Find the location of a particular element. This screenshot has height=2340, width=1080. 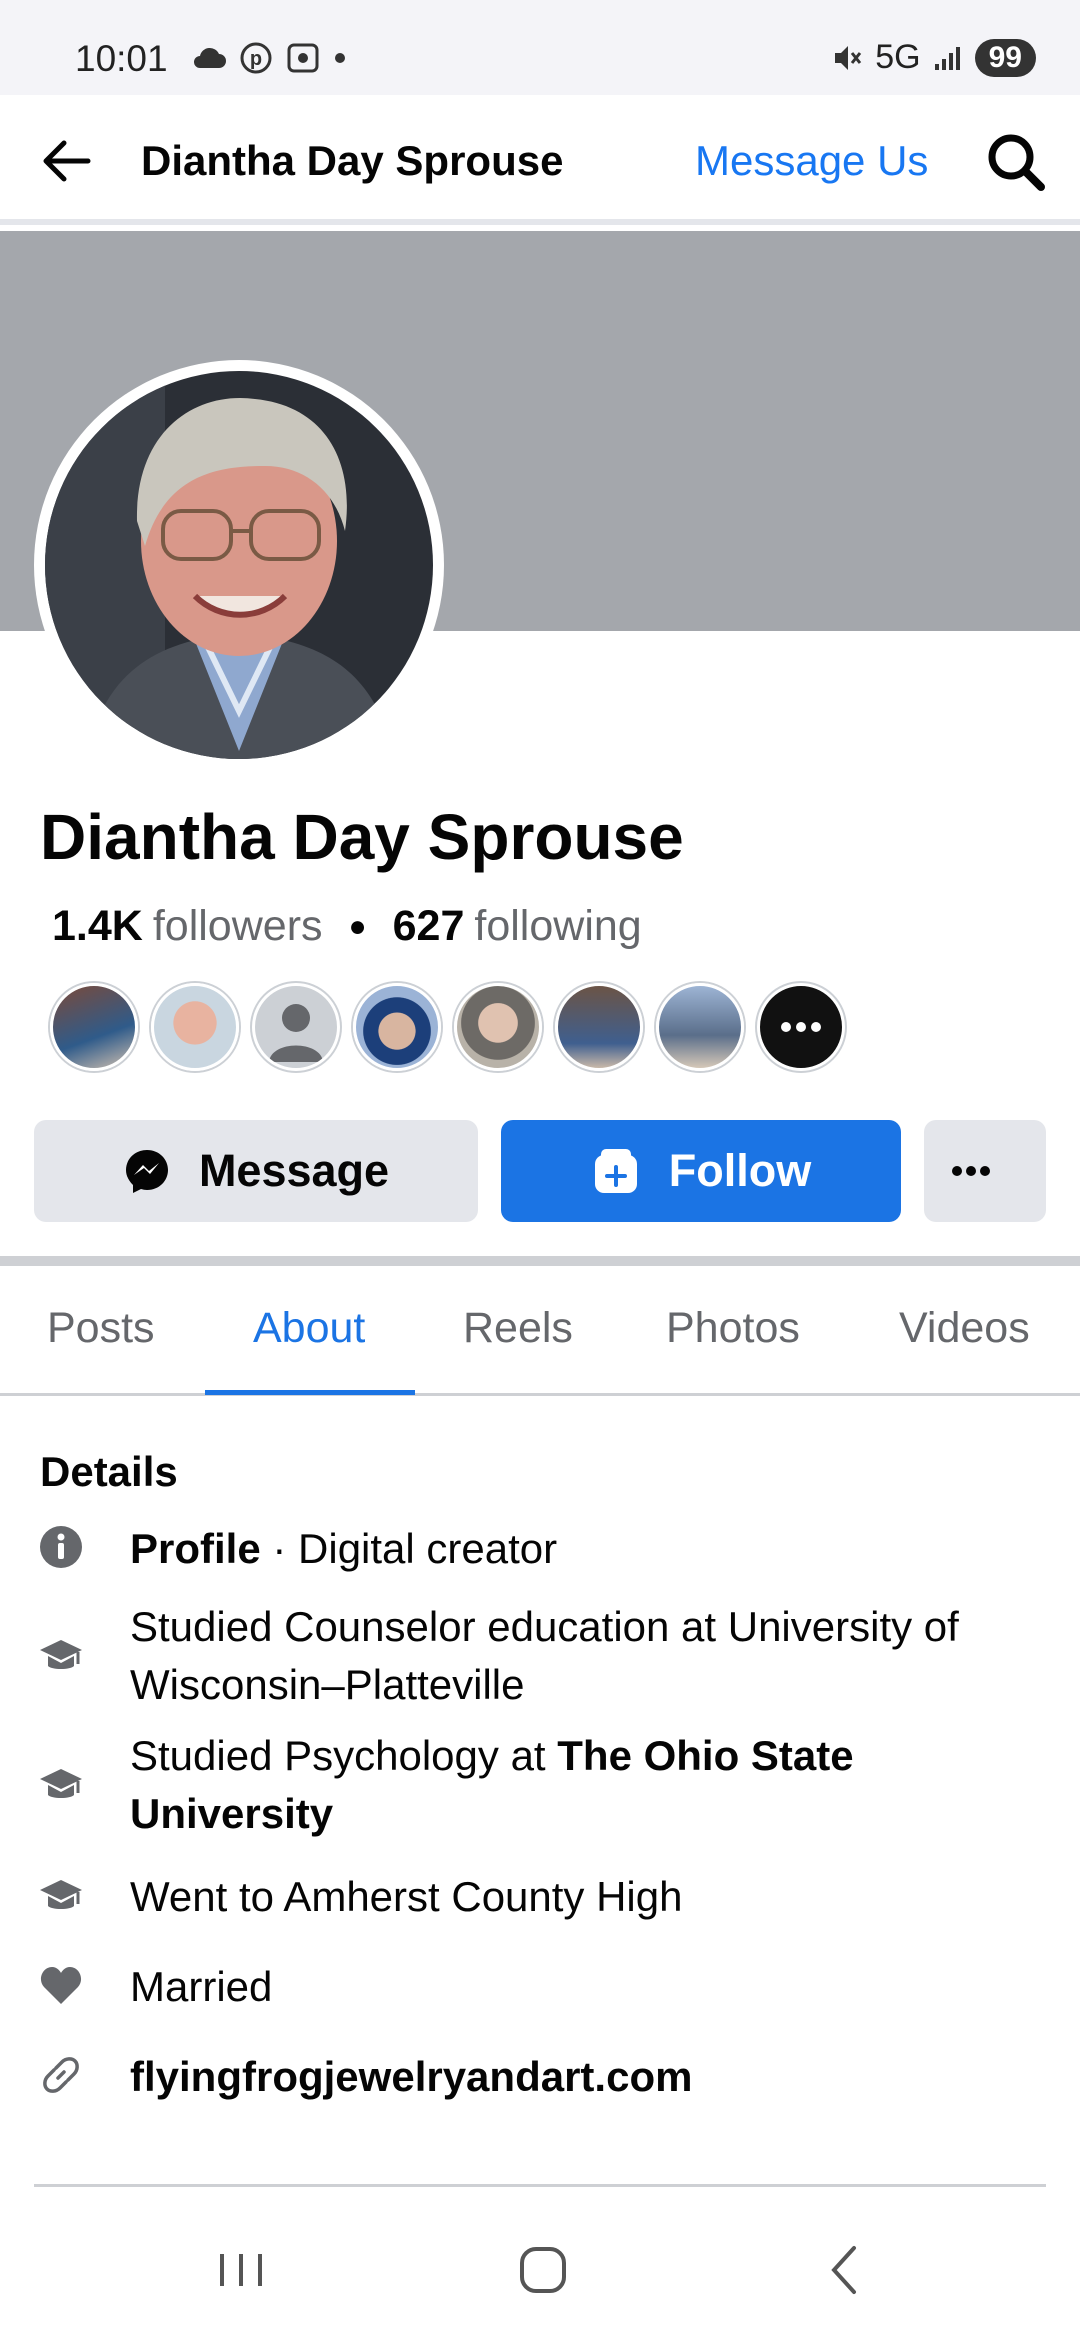

tab-reels: Reels is located at coordinates (518, 1328).